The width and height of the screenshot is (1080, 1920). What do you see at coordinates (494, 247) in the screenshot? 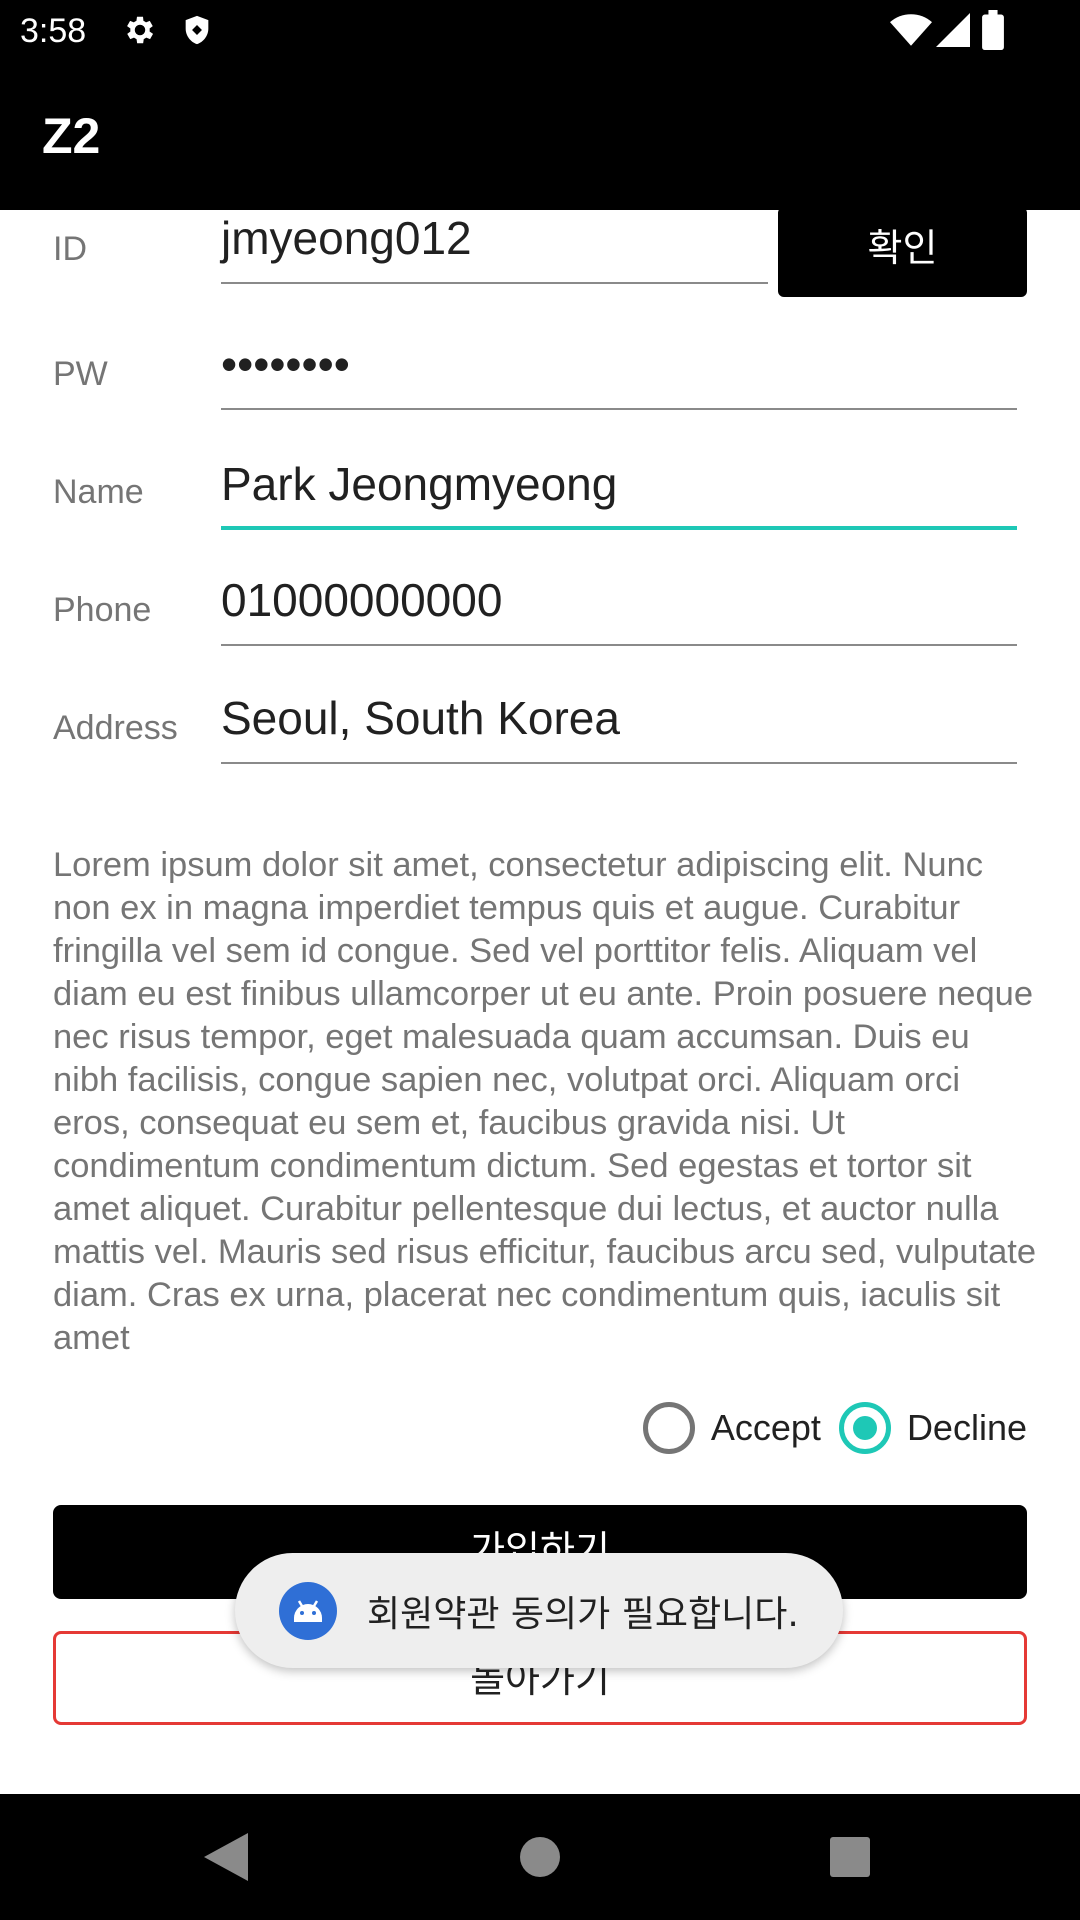
I see `id-field: jmyeong012` at bounding box center [494, 247].